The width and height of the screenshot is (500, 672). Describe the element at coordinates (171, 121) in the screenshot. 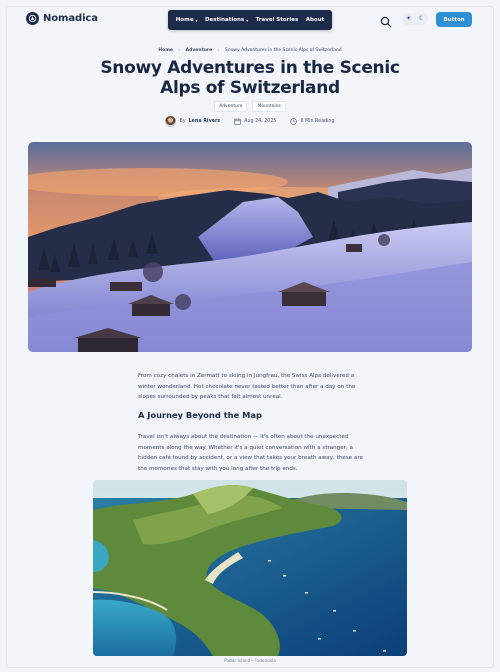

I see `avatar` at that location.